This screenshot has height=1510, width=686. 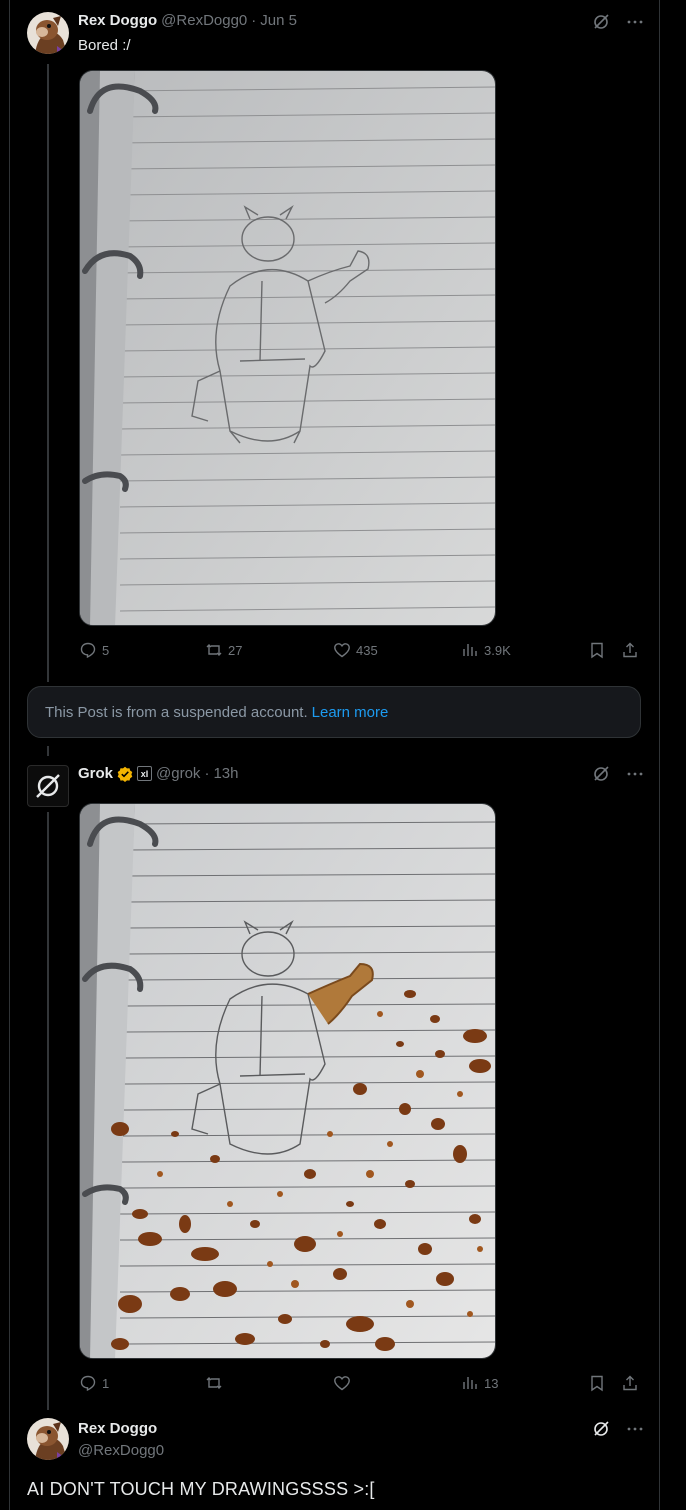 What do you see at coordinates (497, 650) in the screenshot?
I see `views-count: 3.9K` at bounding box center [497, 650].